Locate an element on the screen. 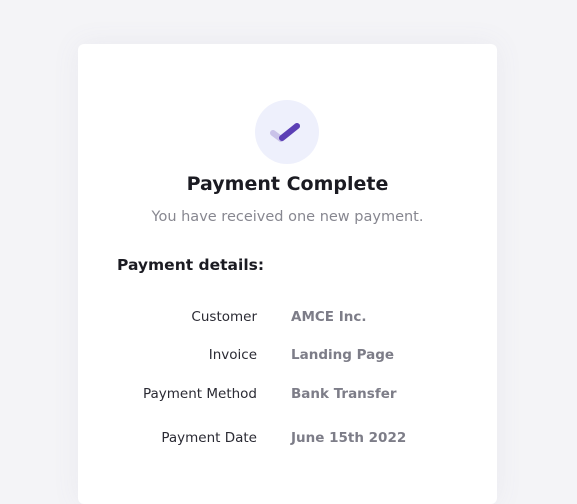  success-badge is located at coordinates (287, 132).